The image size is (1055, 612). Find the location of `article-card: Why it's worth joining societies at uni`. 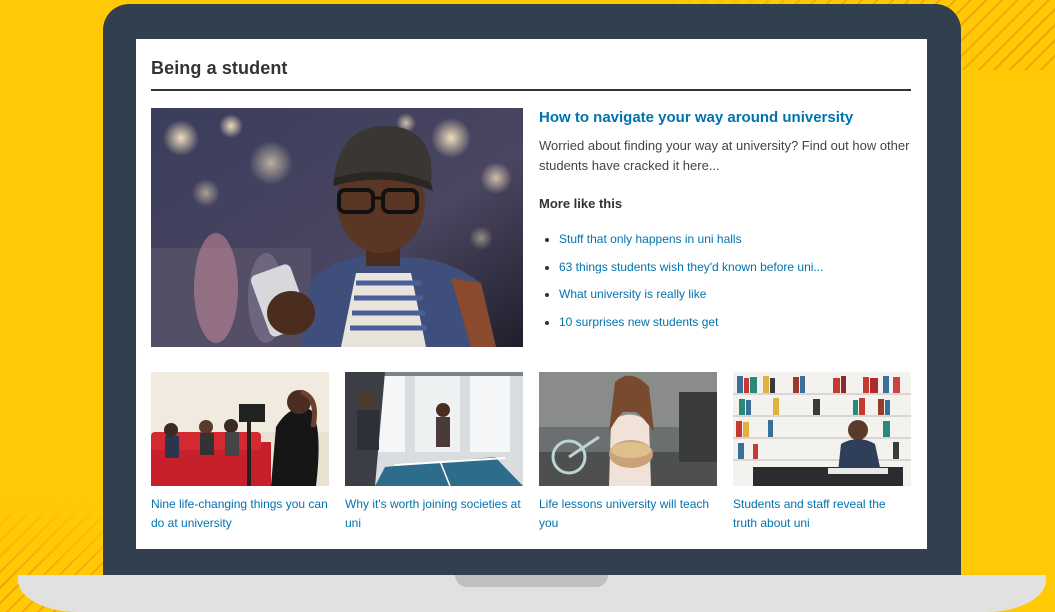

article-card: Why it's worth joining societies at uni is located at coordinates (434, 452).